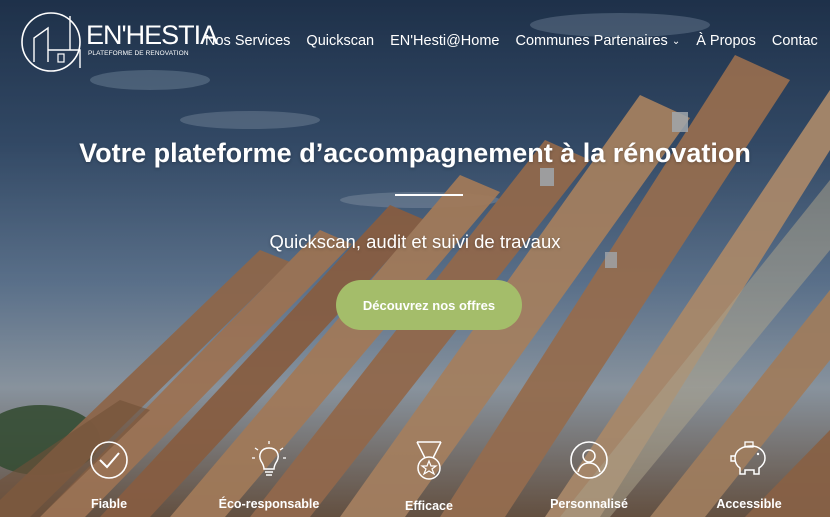 The image size is (830, 517). What do you see at coordinates (591, 41) in the screenshot?
I see `nav-label: Communes Partenaires` at bounding box center [591, 41].